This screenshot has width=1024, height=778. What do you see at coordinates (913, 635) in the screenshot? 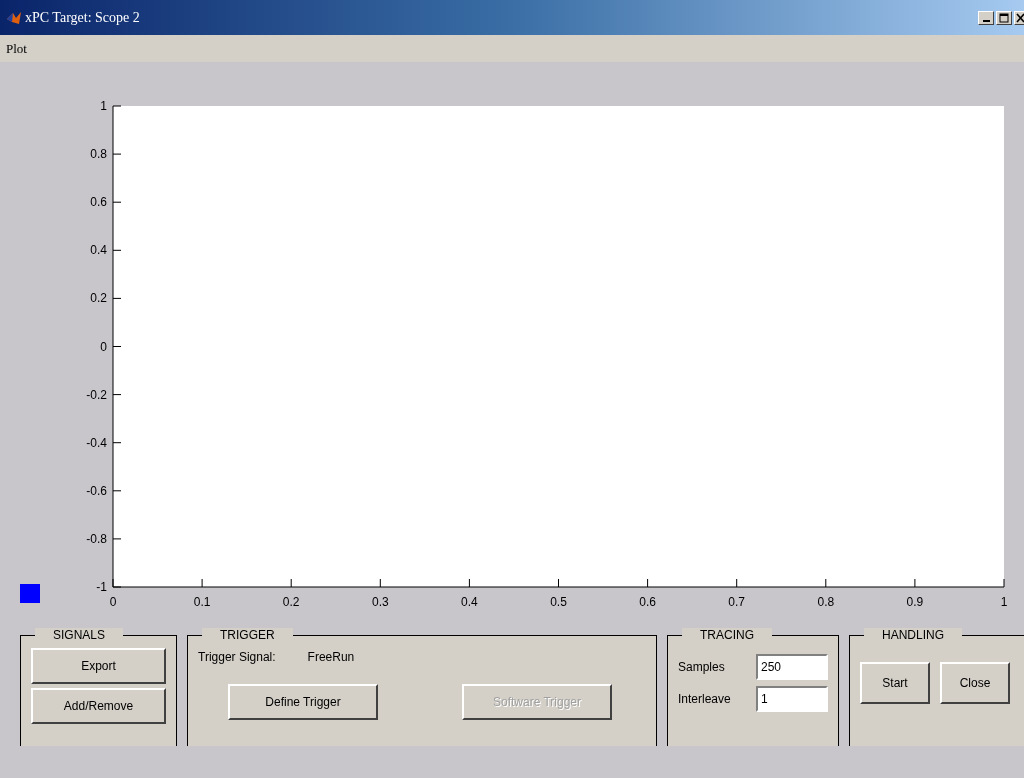
I see `panel-title: HANDLING` at bounding box center [913, 635].